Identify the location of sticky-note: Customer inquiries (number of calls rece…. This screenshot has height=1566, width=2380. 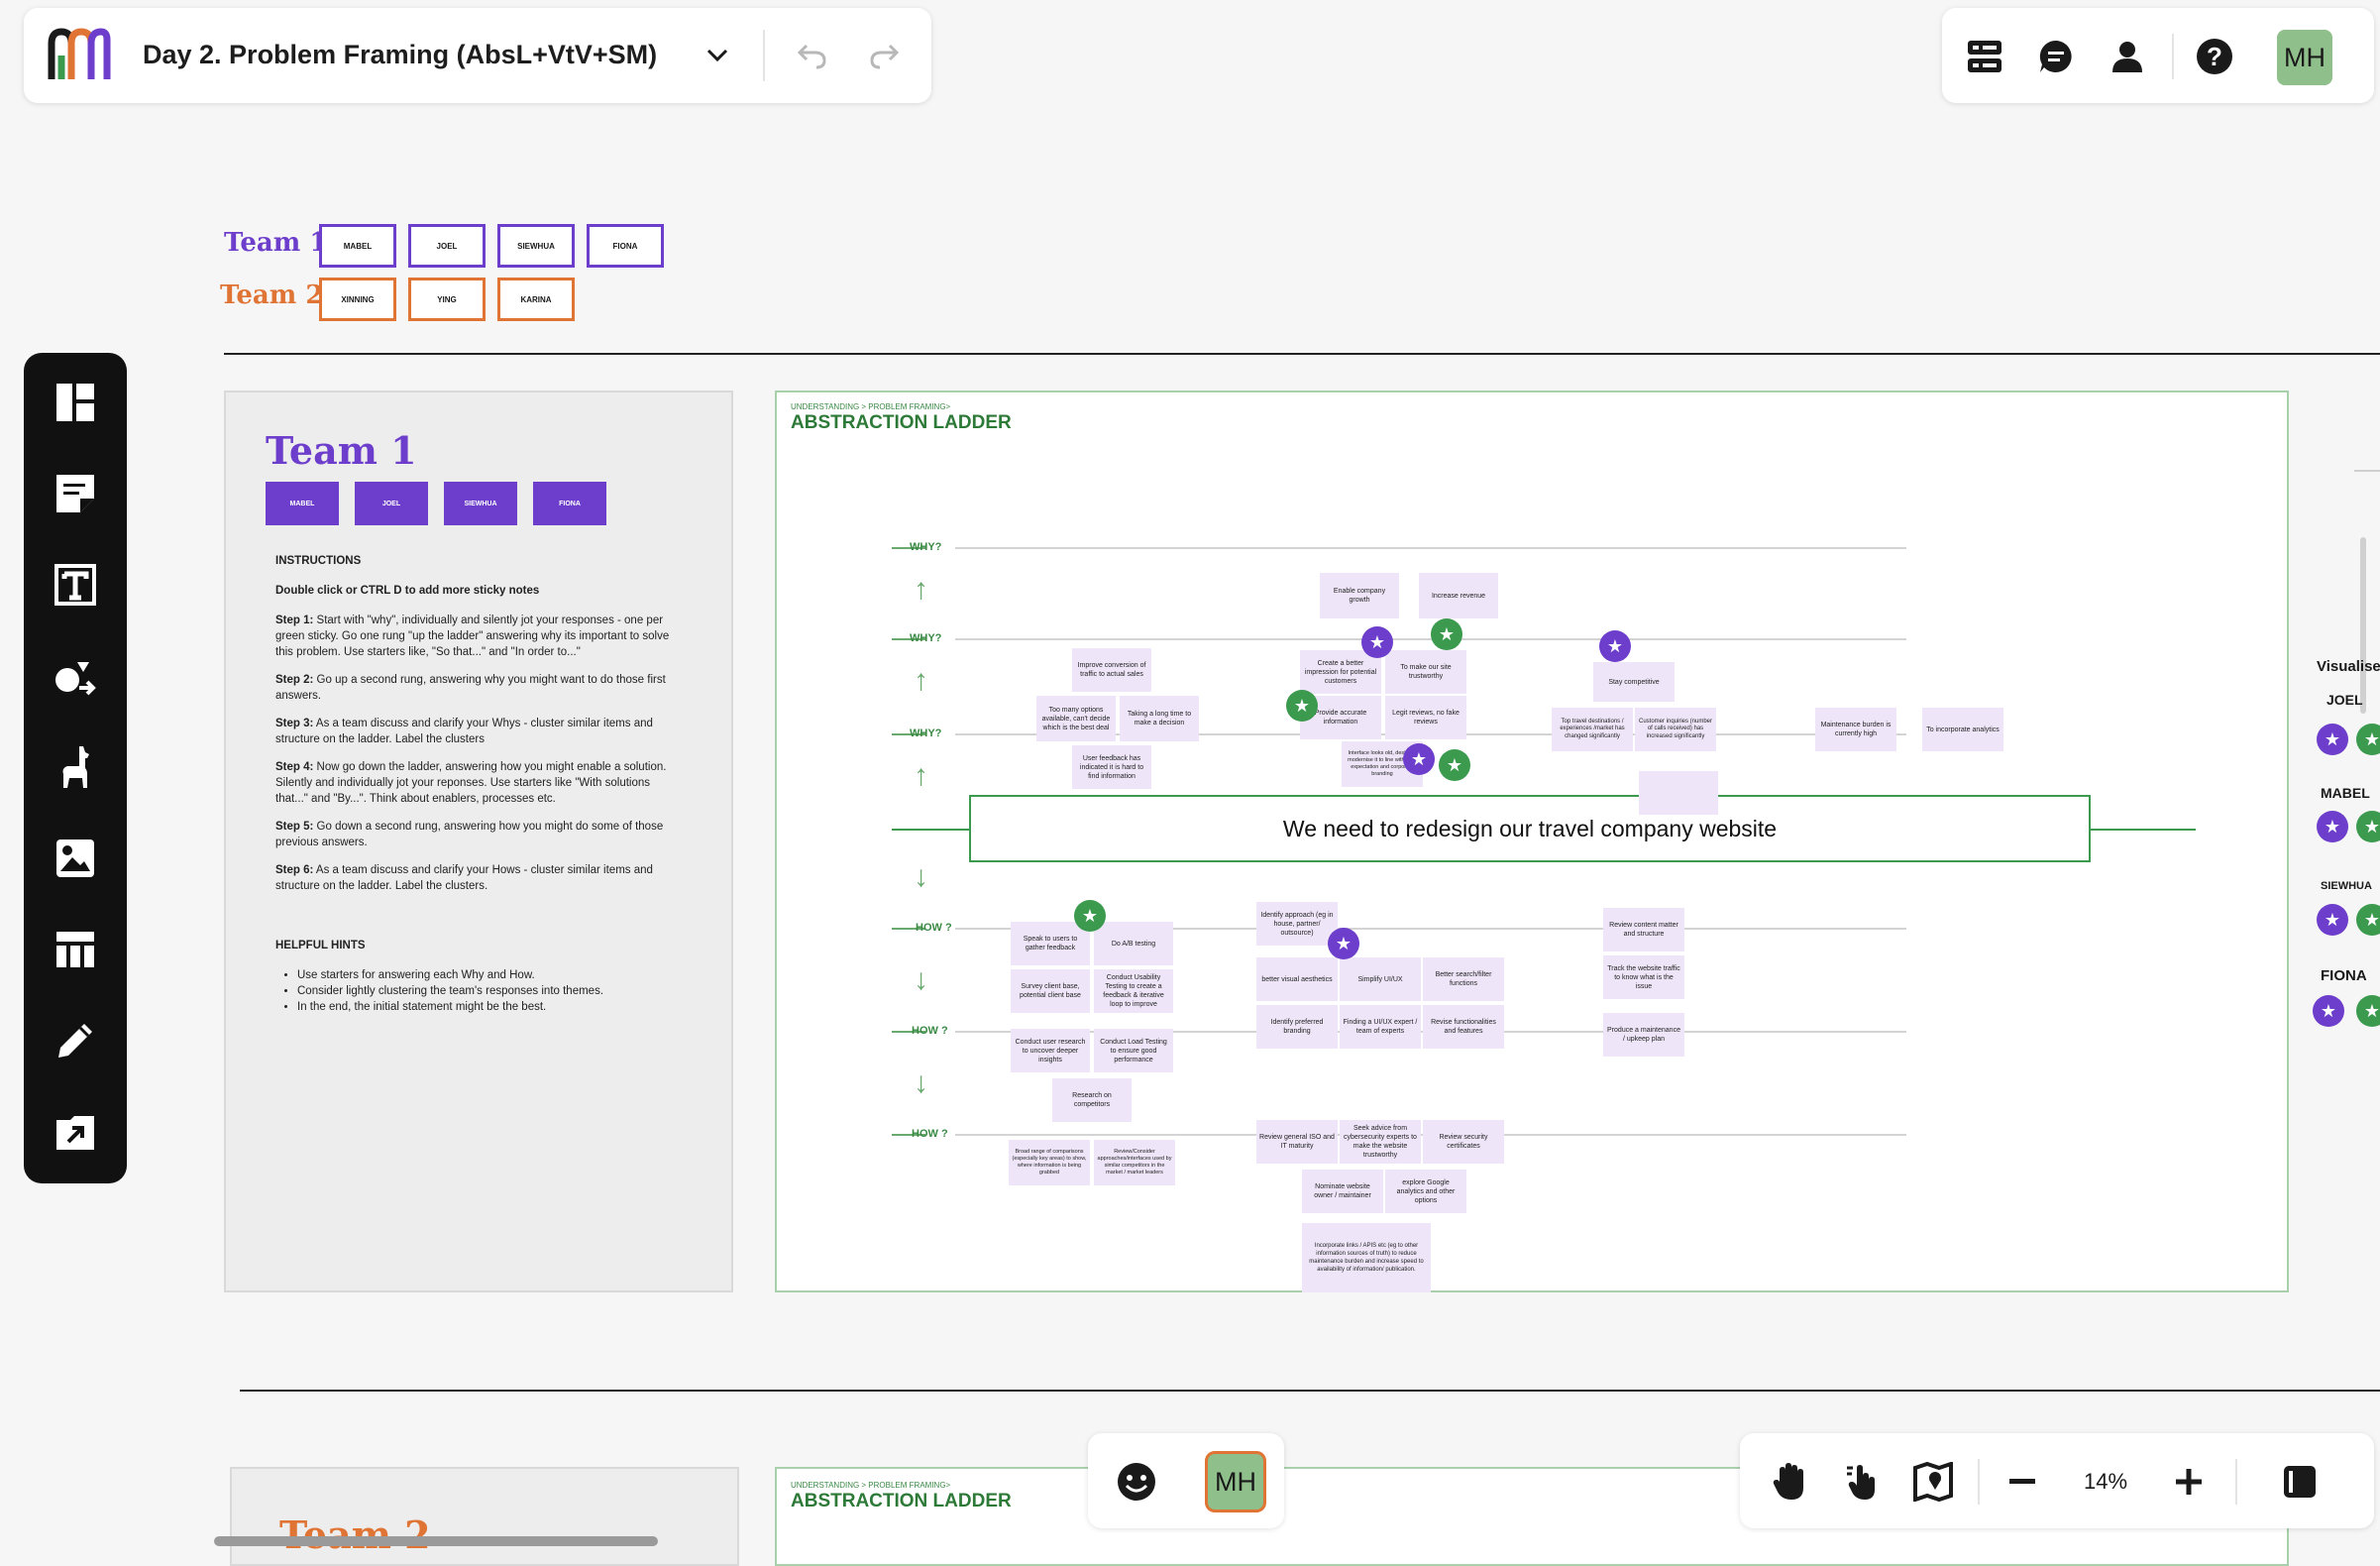
(1675, 729).